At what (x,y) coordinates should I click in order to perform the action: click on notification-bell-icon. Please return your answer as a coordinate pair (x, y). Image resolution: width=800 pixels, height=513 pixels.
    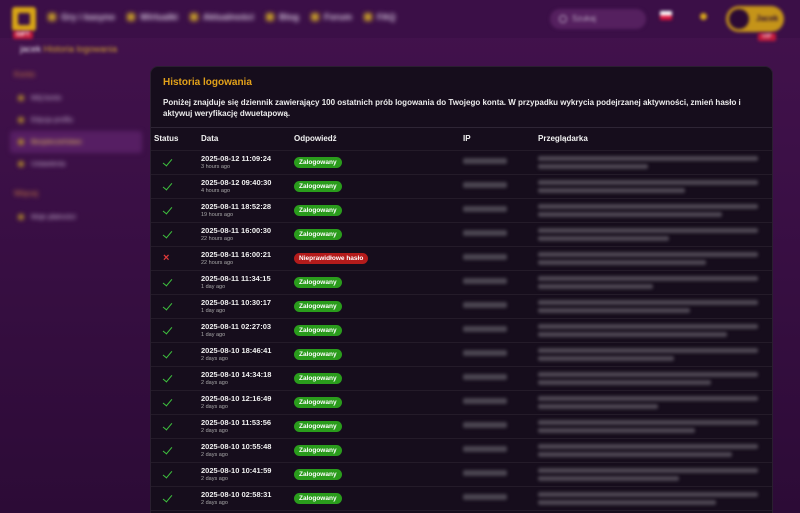
    Looking at the image, I should click on (703, 16).